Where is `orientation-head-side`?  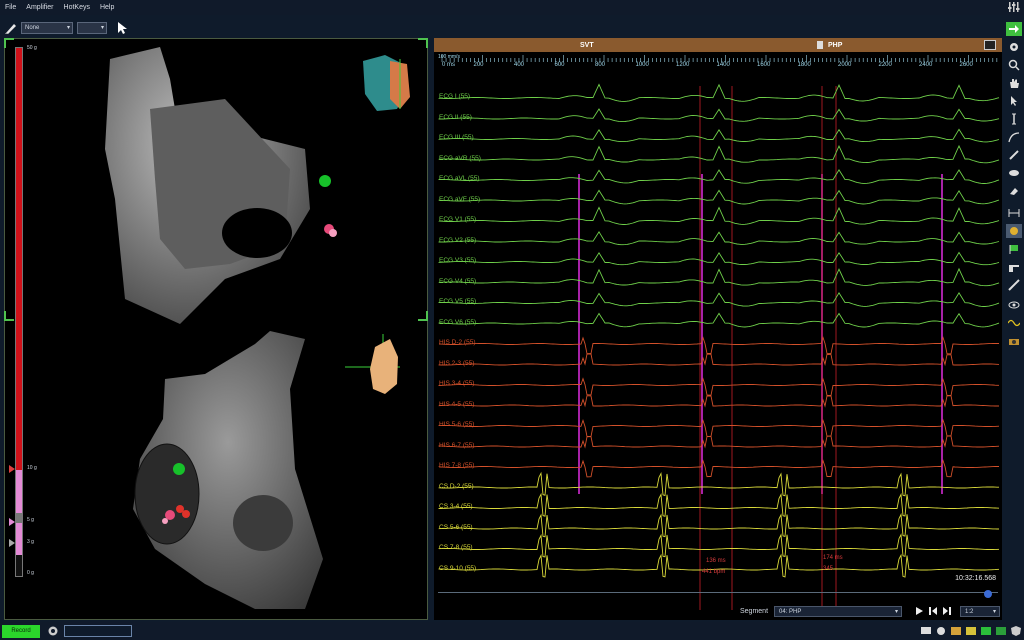
orientation-head-side is located at coordinates (372, 364).